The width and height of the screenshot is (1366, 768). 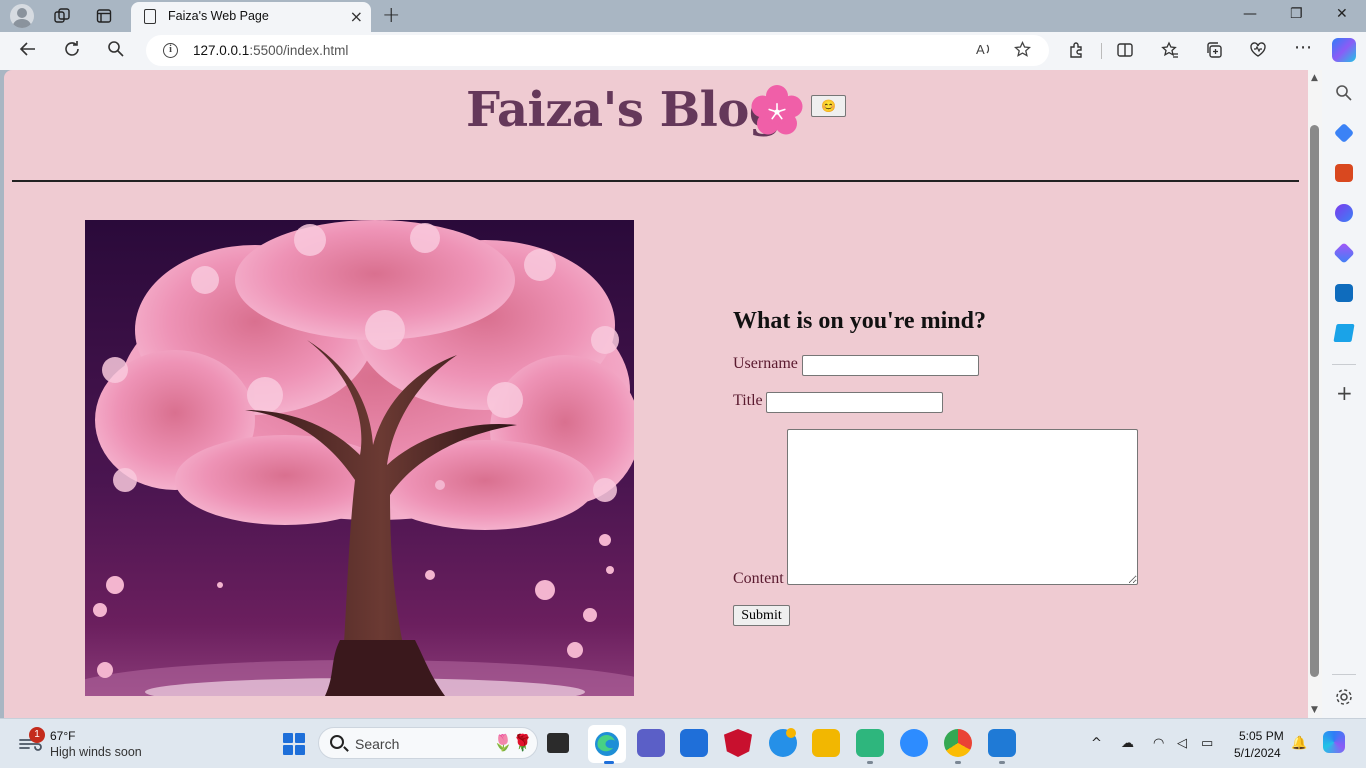 I want to click on notification-dot, so click(x=791, y=733).